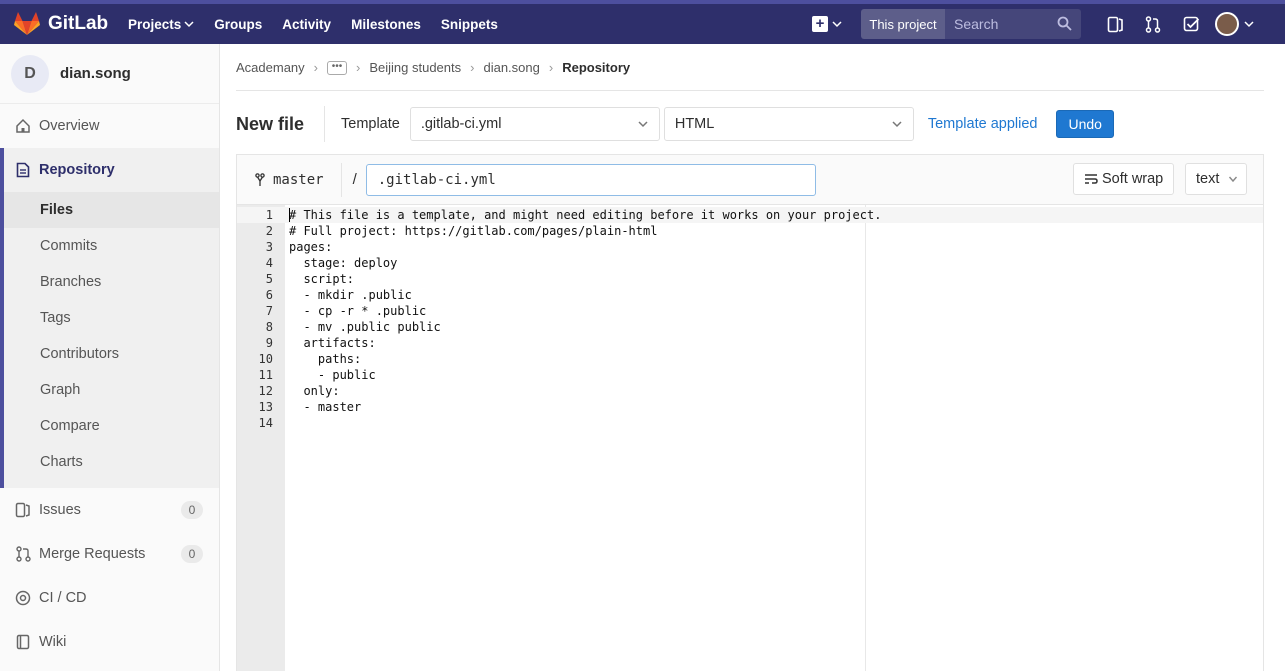 The height and width of the screenshot is (671, 1285). What do you see at coordinates (155, 24) in the screenshot?
I see `nav-link-label: Projects` at bounding box center [155, 24].